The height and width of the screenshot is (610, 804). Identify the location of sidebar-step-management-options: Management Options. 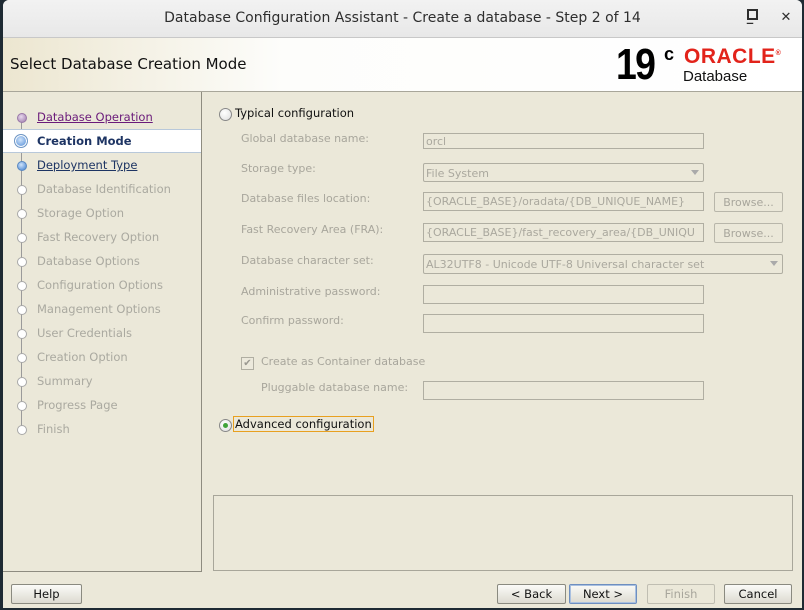
(102, 309).